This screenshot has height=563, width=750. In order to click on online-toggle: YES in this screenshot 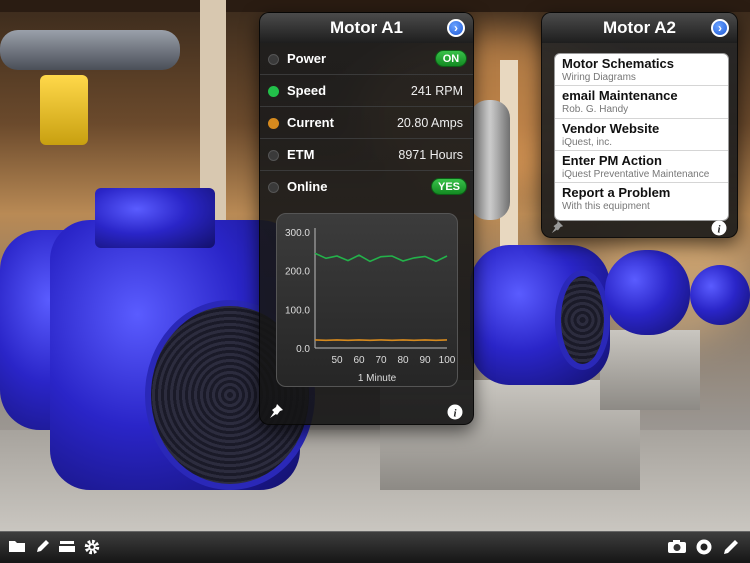, I will do `click(448, 186)`.